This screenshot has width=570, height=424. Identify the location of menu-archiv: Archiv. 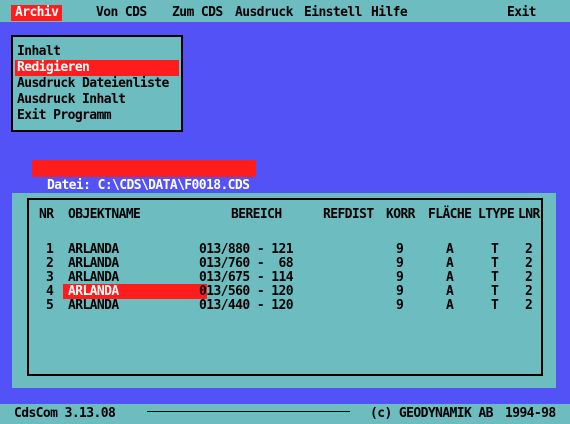
(37, 13).